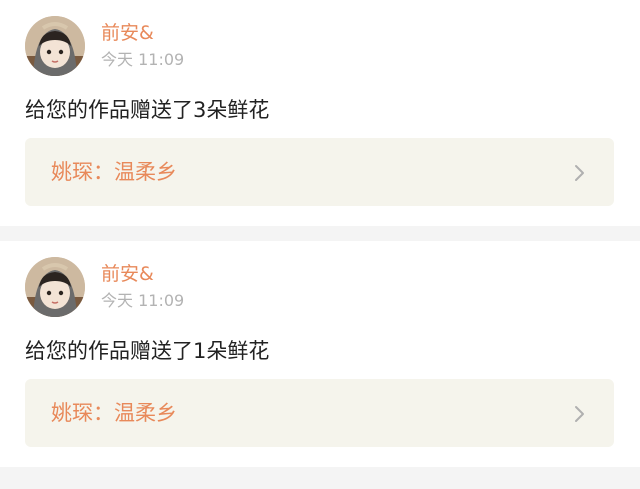  I want to click on notification-message: 给您的作品赠送了3朵鲜花, so click(147, 110).